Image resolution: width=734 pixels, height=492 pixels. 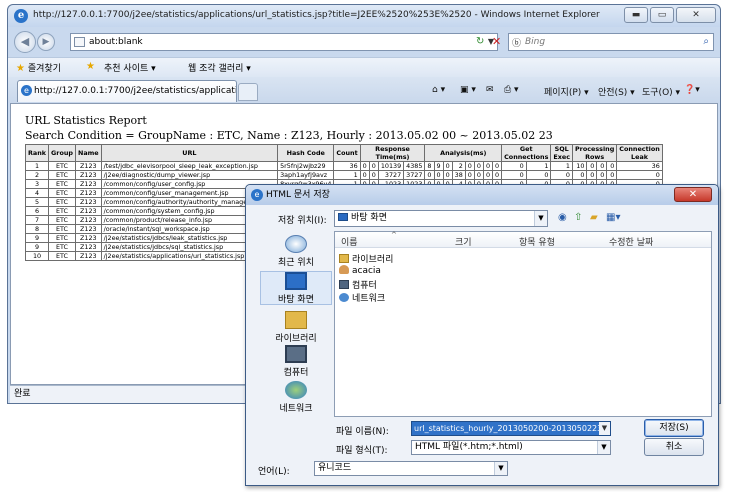 What do you see at coordinates (257, 195) in the screenshot?
I see `ie-dialog-icon: e` at bounding box center [257, 195].